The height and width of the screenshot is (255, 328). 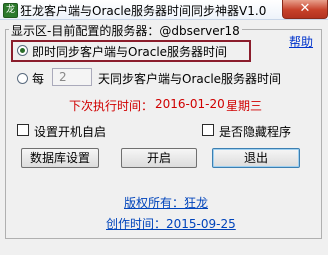 I want to click on sync-now-radio, so click(x=22, y=50).